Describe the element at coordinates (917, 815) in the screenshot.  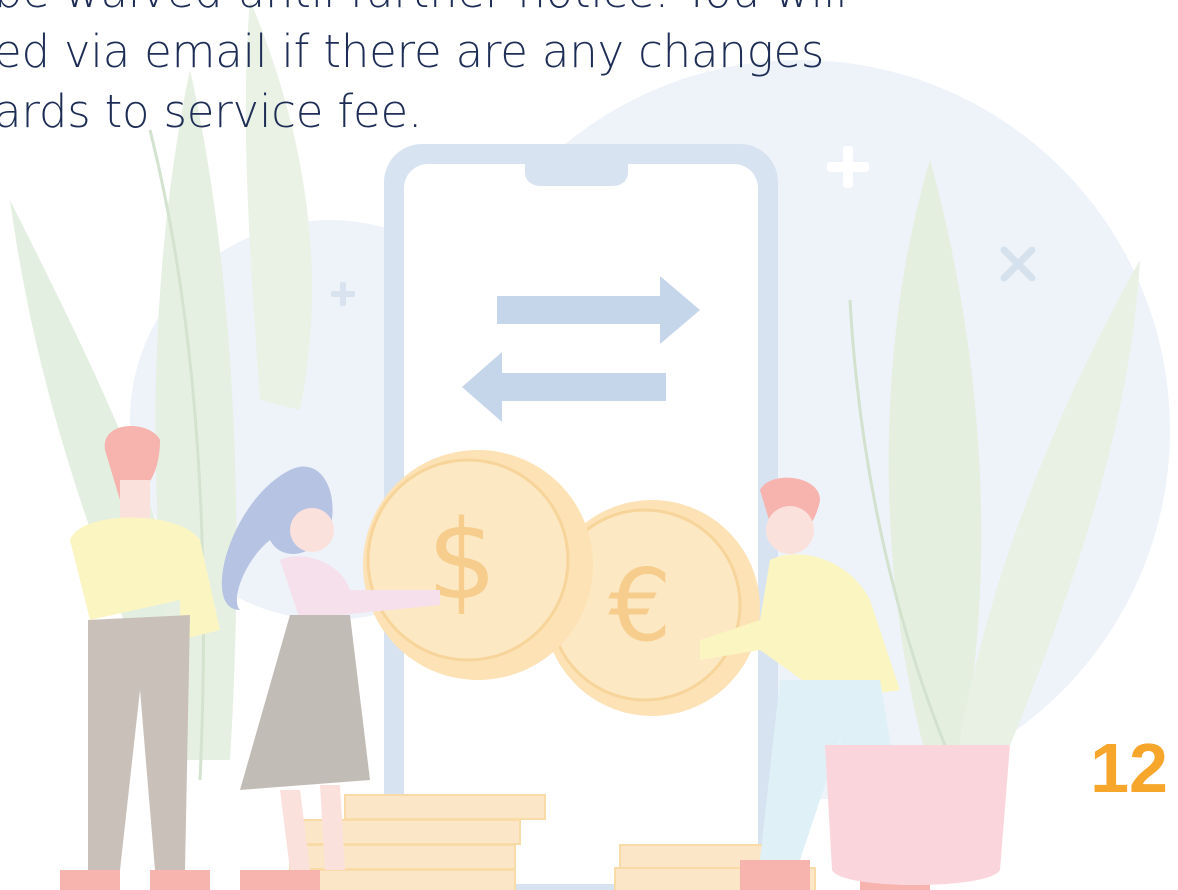
I see `plant-pot` at that location.